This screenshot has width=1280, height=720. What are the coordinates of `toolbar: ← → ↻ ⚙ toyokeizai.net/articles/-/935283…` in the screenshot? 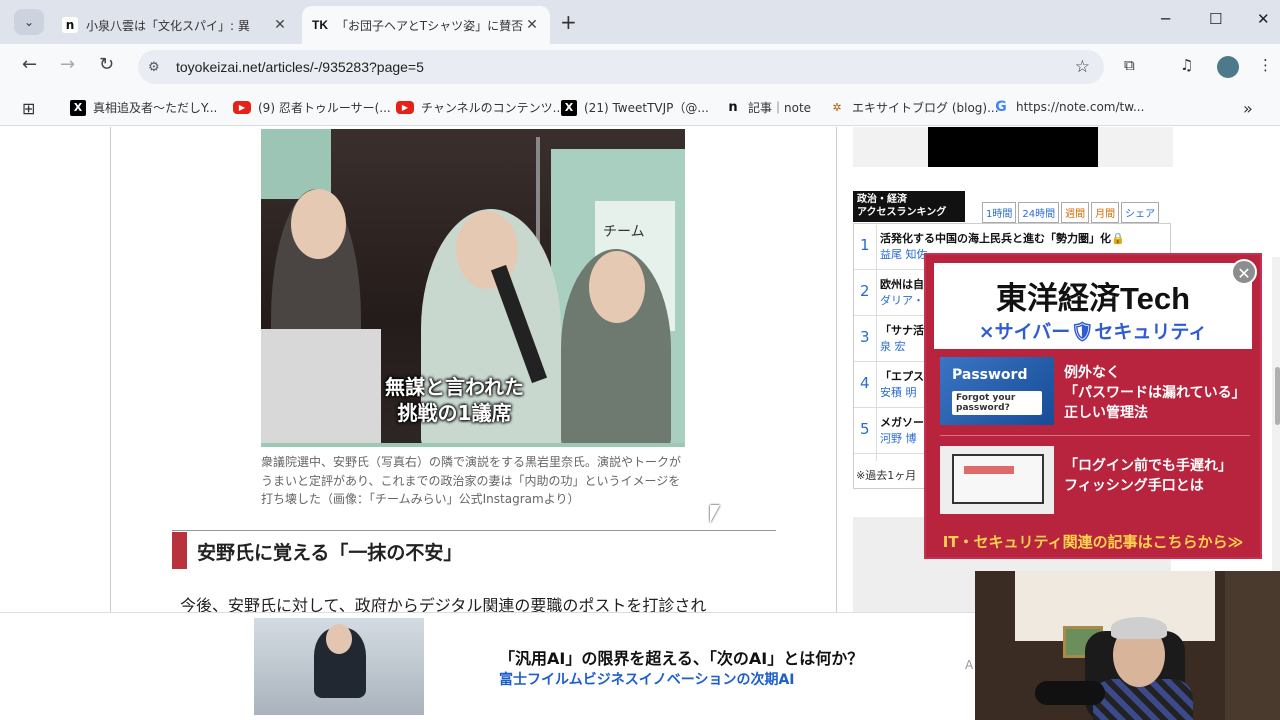 It's located at (640, 67).